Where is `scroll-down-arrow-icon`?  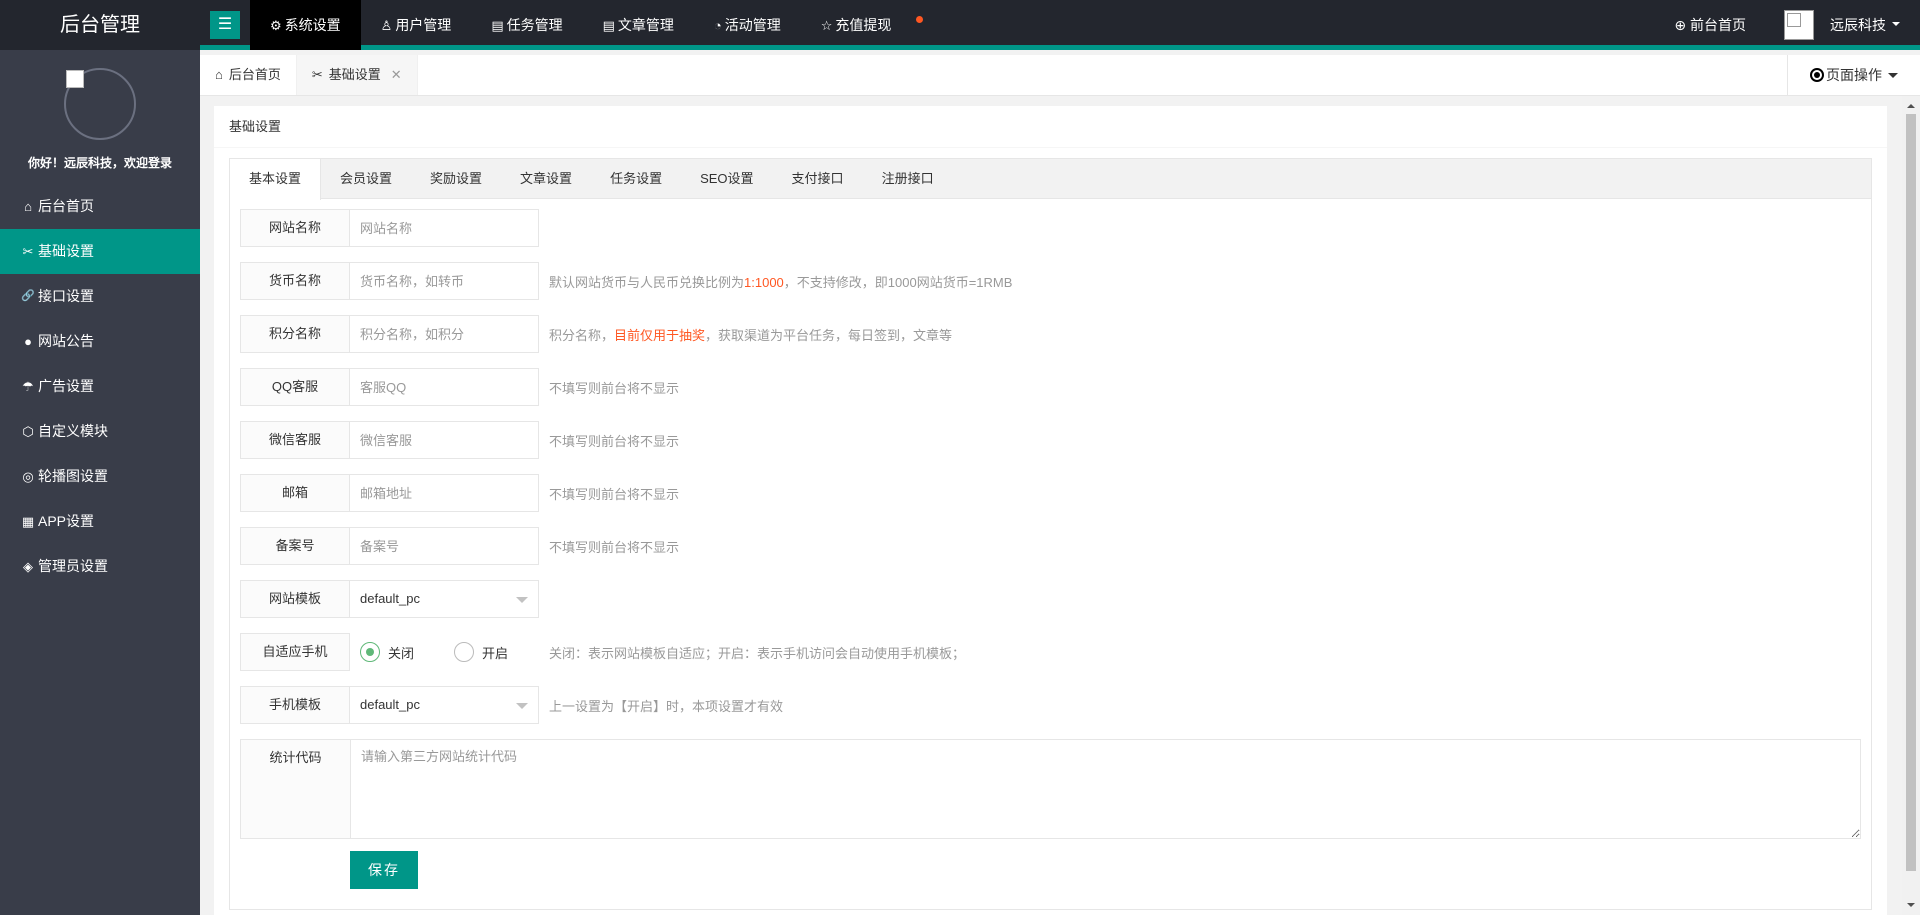 scroll-down-arrow-icon is located at coordinates (1911, 907).